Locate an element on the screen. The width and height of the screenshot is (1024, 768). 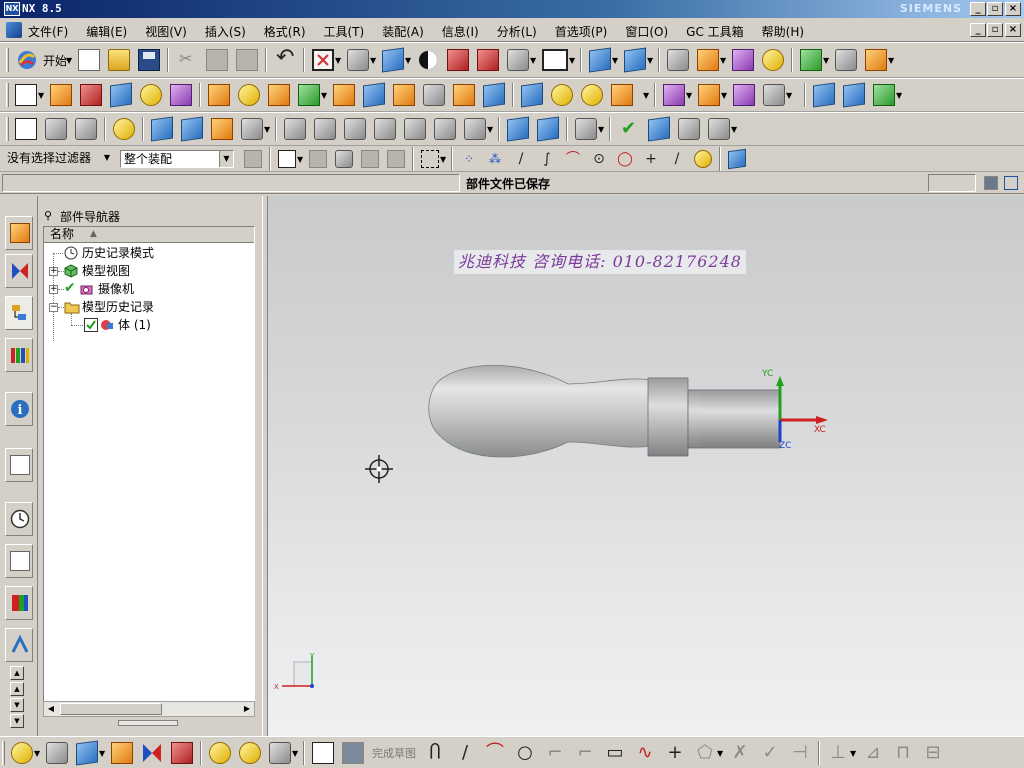
sketch-constraint-3-icon is located at coordinates (355, 129).